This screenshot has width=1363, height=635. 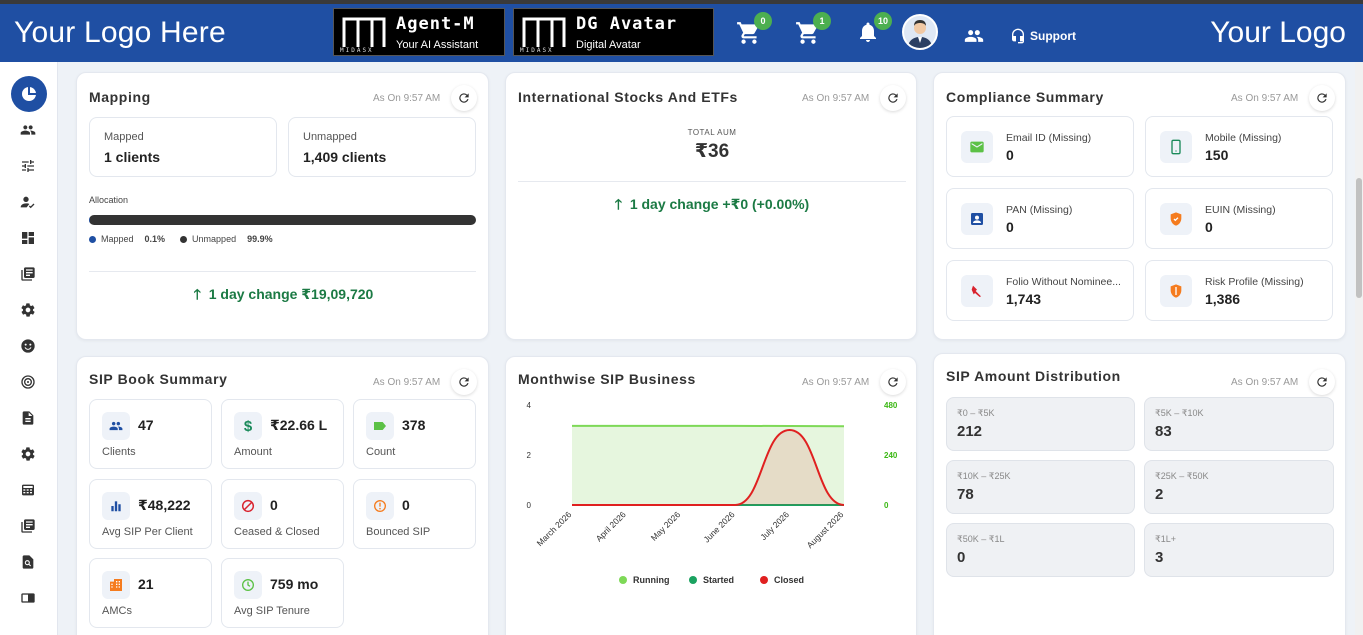 What do you see at coordinates (28, 526) in the screenshot?
I see `library-icon` at bounding box center [28, 526].